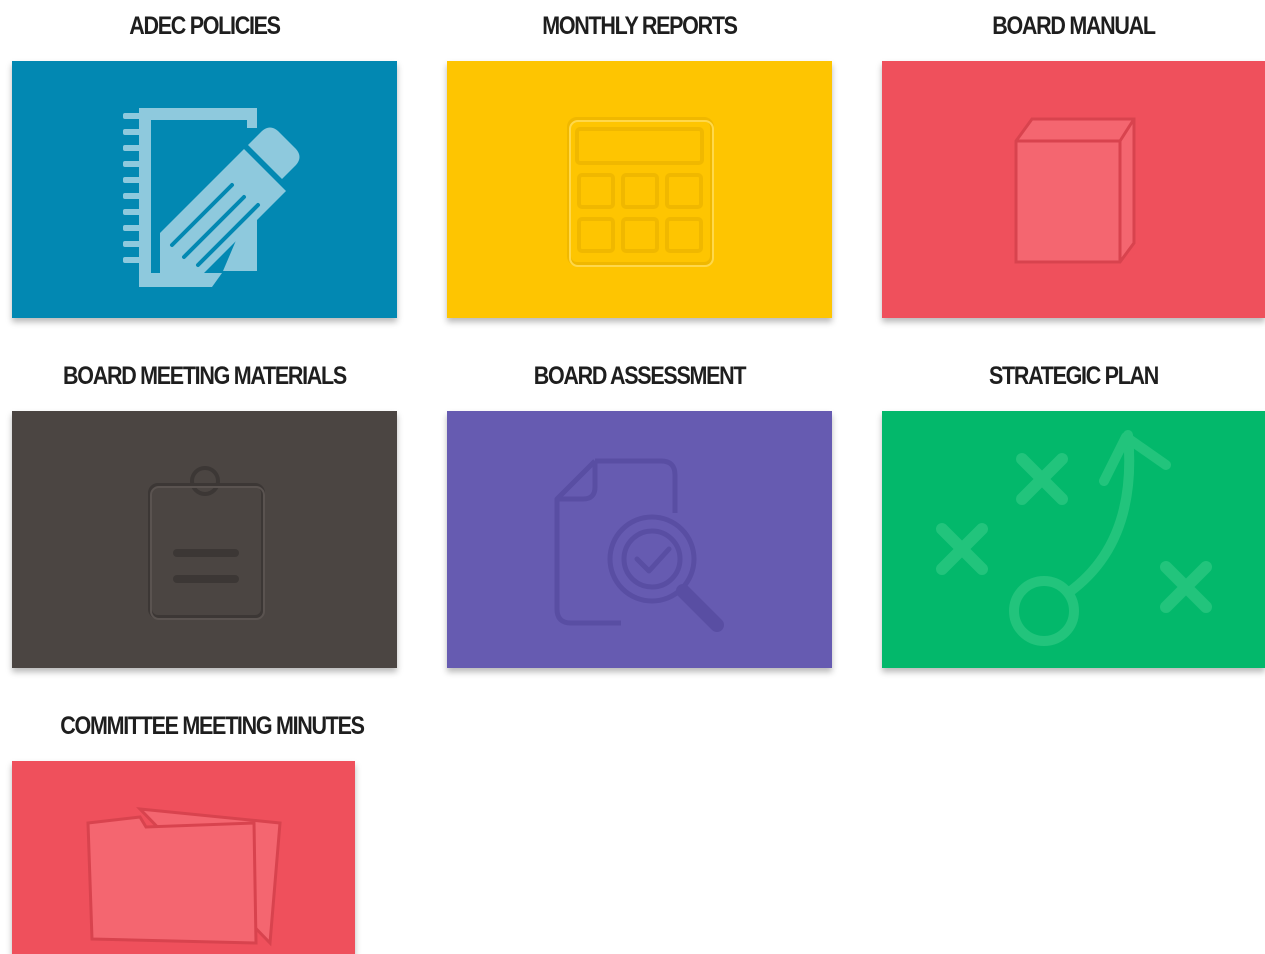 The width and height of the screenshot is (1265, 954). I want to click on tile-board-assessment: BOARD ASSESSMENT, so click(639, 514).